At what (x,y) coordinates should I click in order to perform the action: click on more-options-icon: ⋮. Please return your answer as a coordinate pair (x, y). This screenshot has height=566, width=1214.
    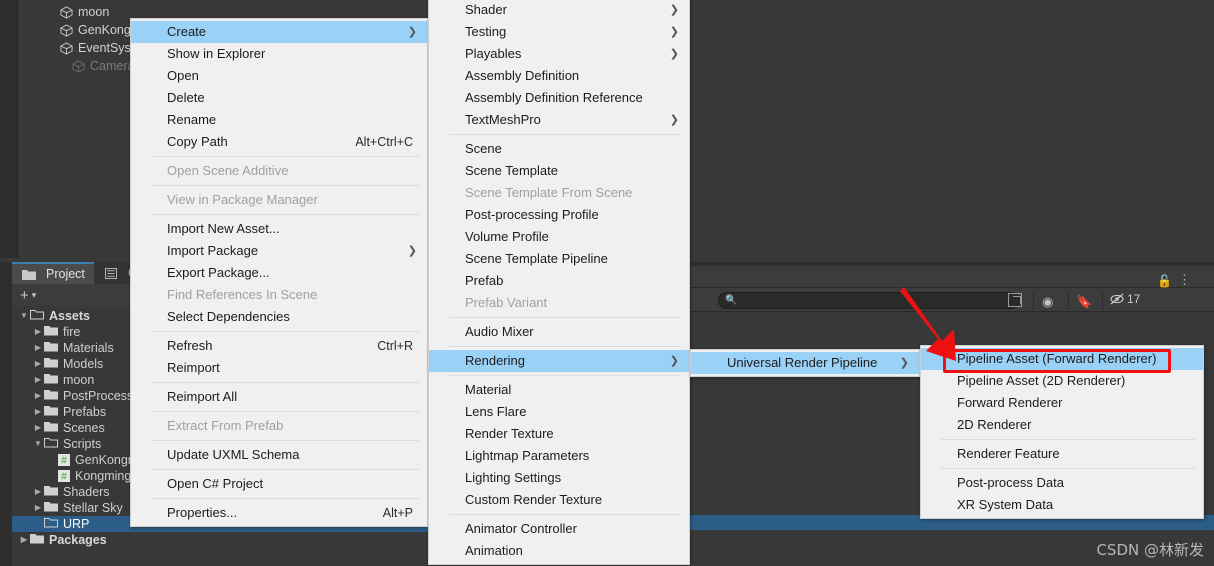
    Looking at the image, I should click on (1185, 280).